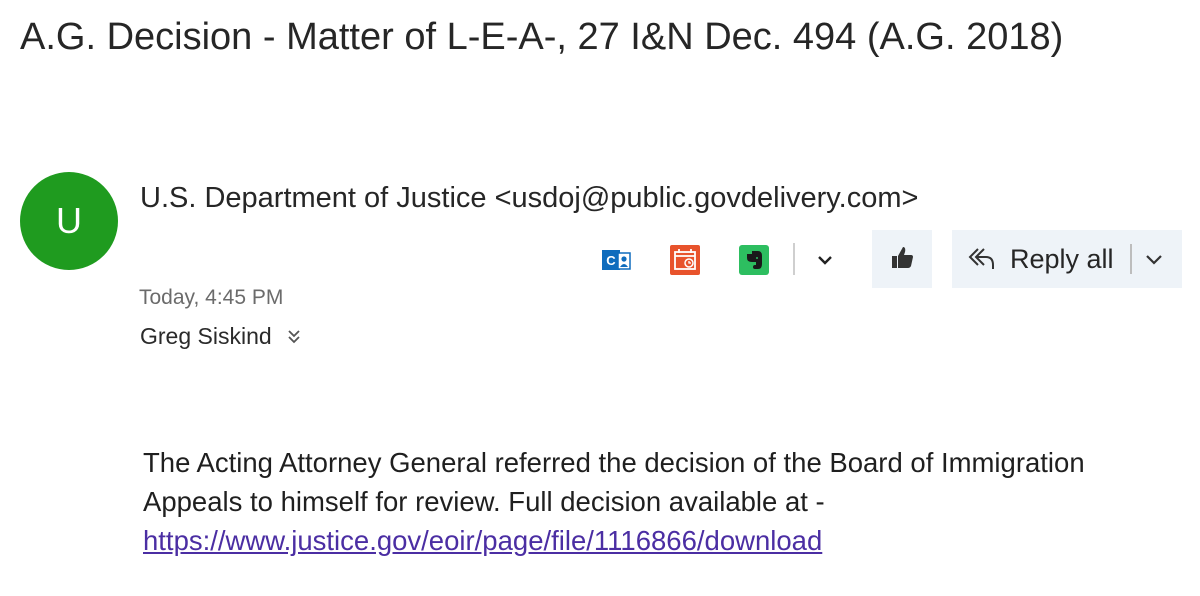 This screenshot has height=596, width=1200. Describe the element at coordinates (211, 297) in the screenshot. I see `timestamp: Today, 4:45 PM` at that location.